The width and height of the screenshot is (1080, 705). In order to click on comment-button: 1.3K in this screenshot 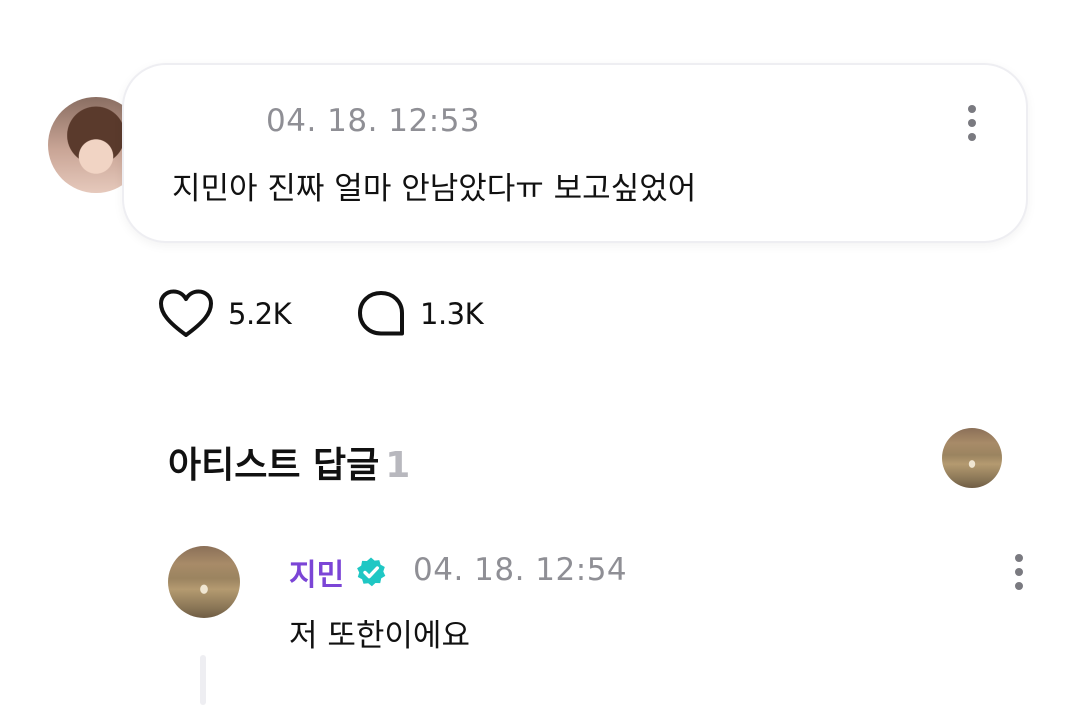, I will do `click(420, 314)`.